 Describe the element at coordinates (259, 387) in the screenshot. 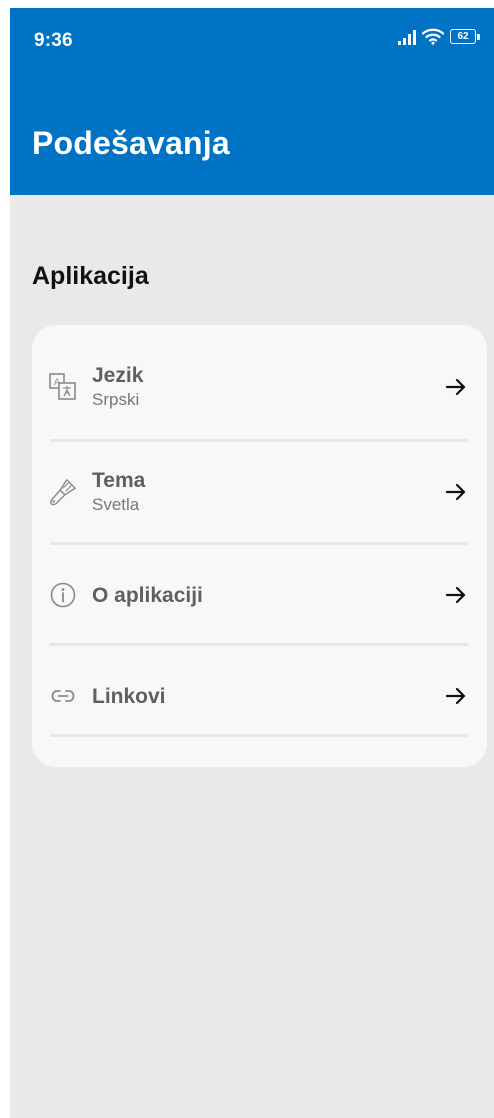

I see `settings-item-language: A Jezik Srpski` at that location.